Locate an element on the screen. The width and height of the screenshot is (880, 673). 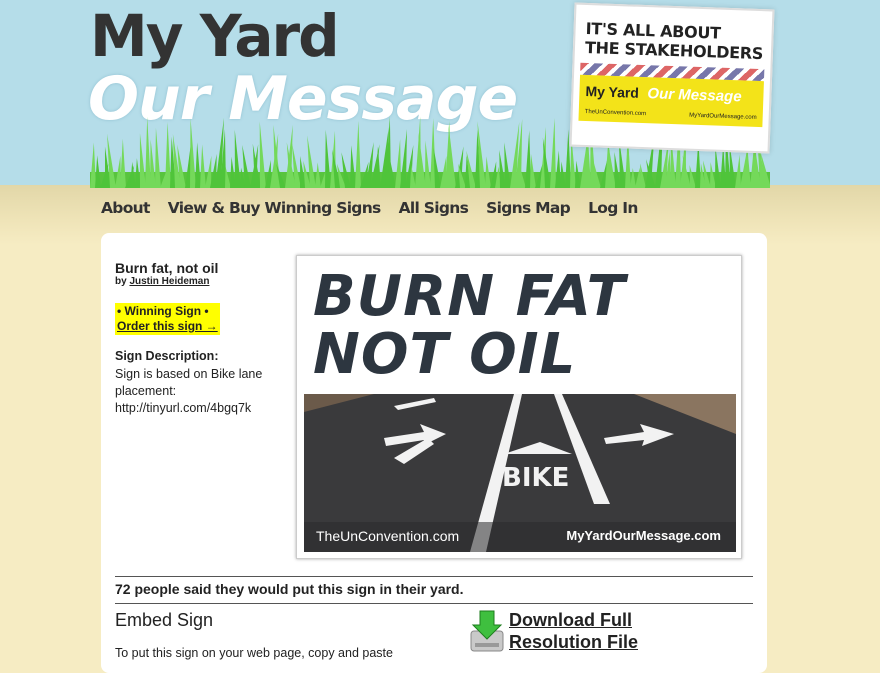
sign-title: Burn fat, not oil is located at coordinates (167, 268).